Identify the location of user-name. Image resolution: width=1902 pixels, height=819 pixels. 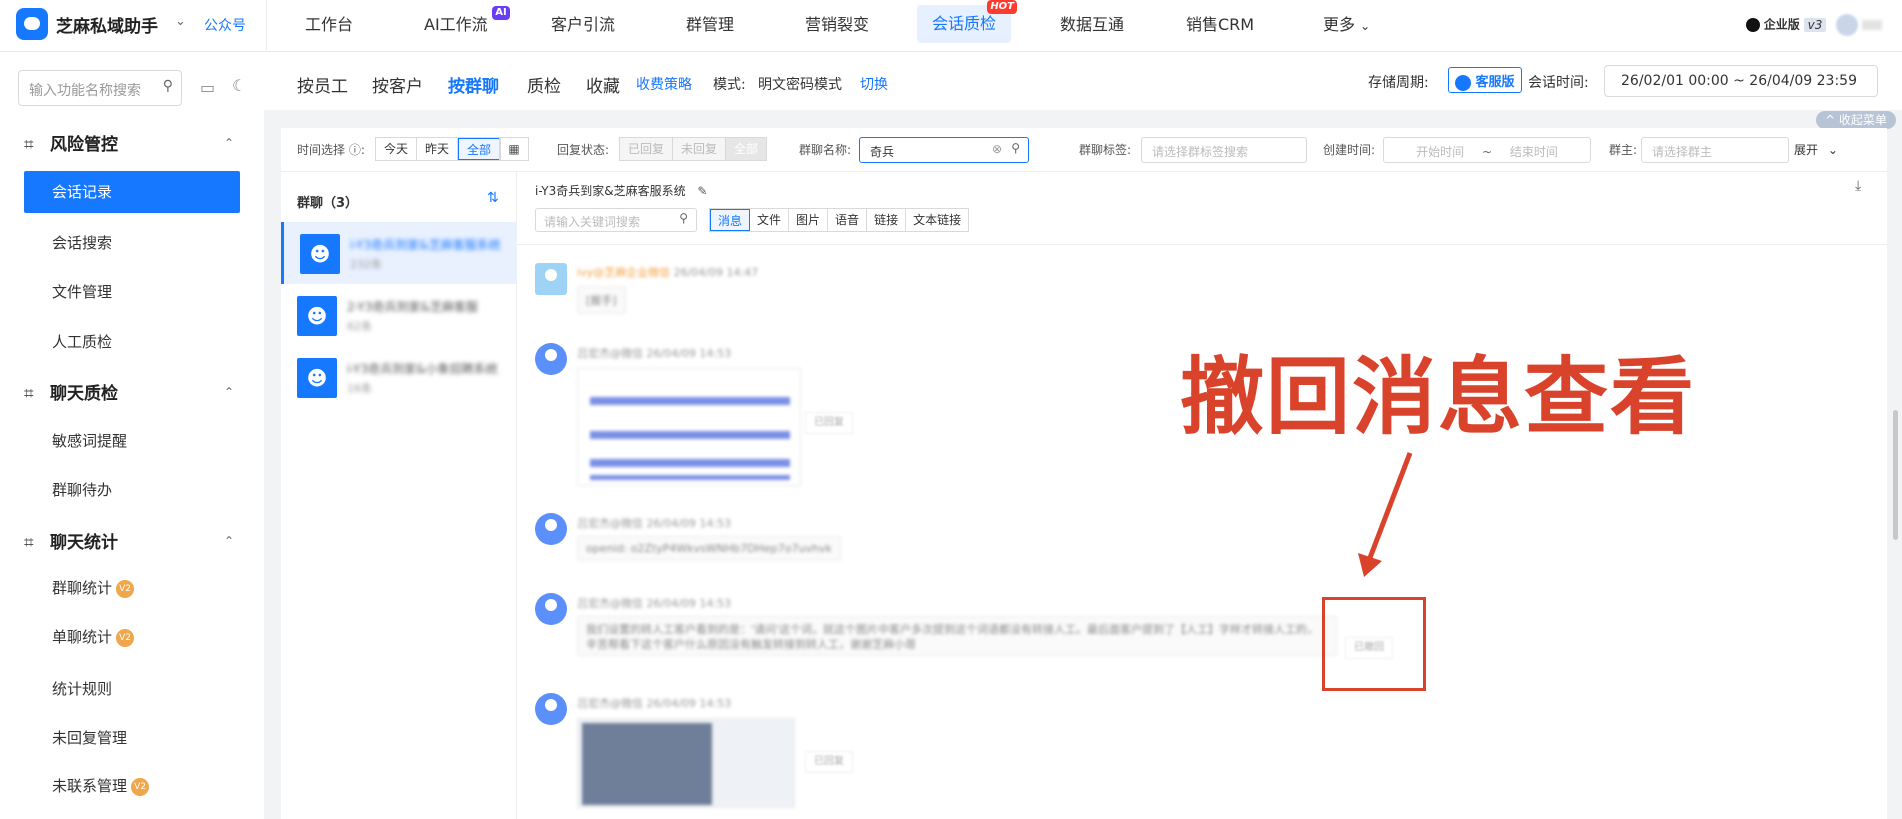
(1872, 25).